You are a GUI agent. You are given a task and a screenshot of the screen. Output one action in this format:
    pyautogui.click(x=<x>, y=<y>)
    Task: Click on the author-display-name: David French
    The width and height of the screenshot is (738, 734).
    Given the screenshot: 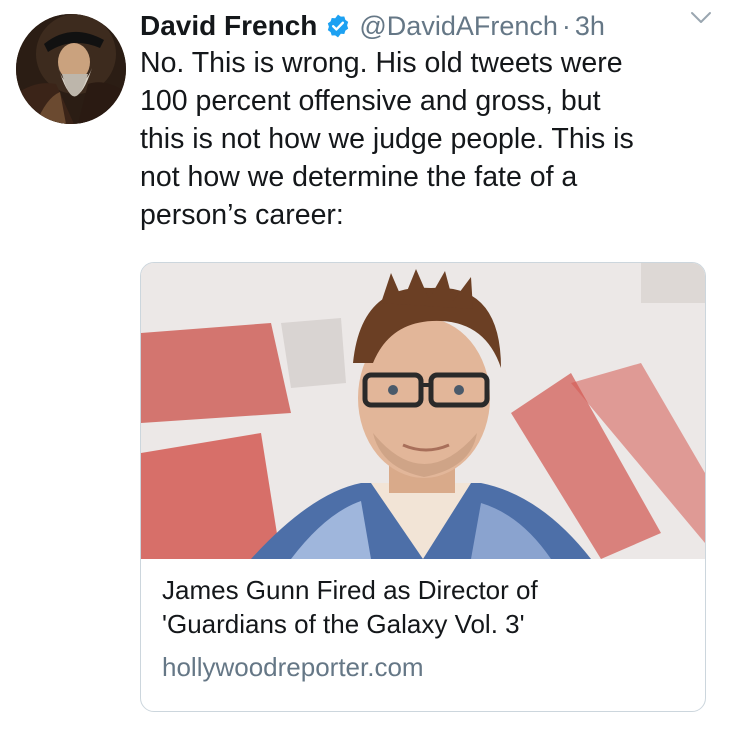 What is the action you would take?
    pyautogui.click(x=228, y=26)
    